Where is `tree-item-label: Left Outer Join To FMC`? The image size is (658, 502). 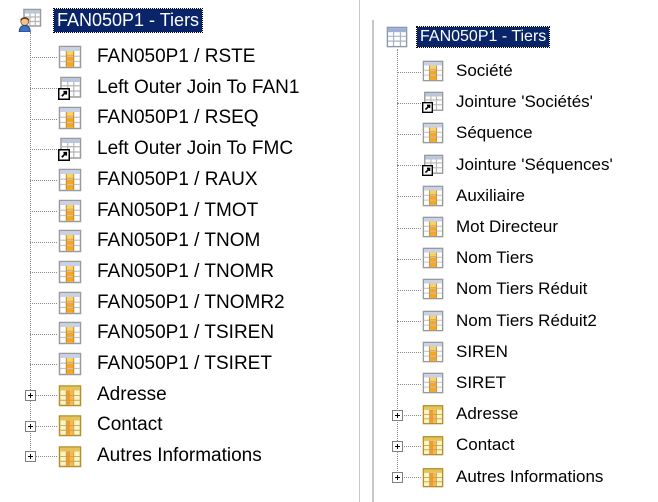
tree-item-label: Left Outer Join To FMC is located at coordinates (195, 149).